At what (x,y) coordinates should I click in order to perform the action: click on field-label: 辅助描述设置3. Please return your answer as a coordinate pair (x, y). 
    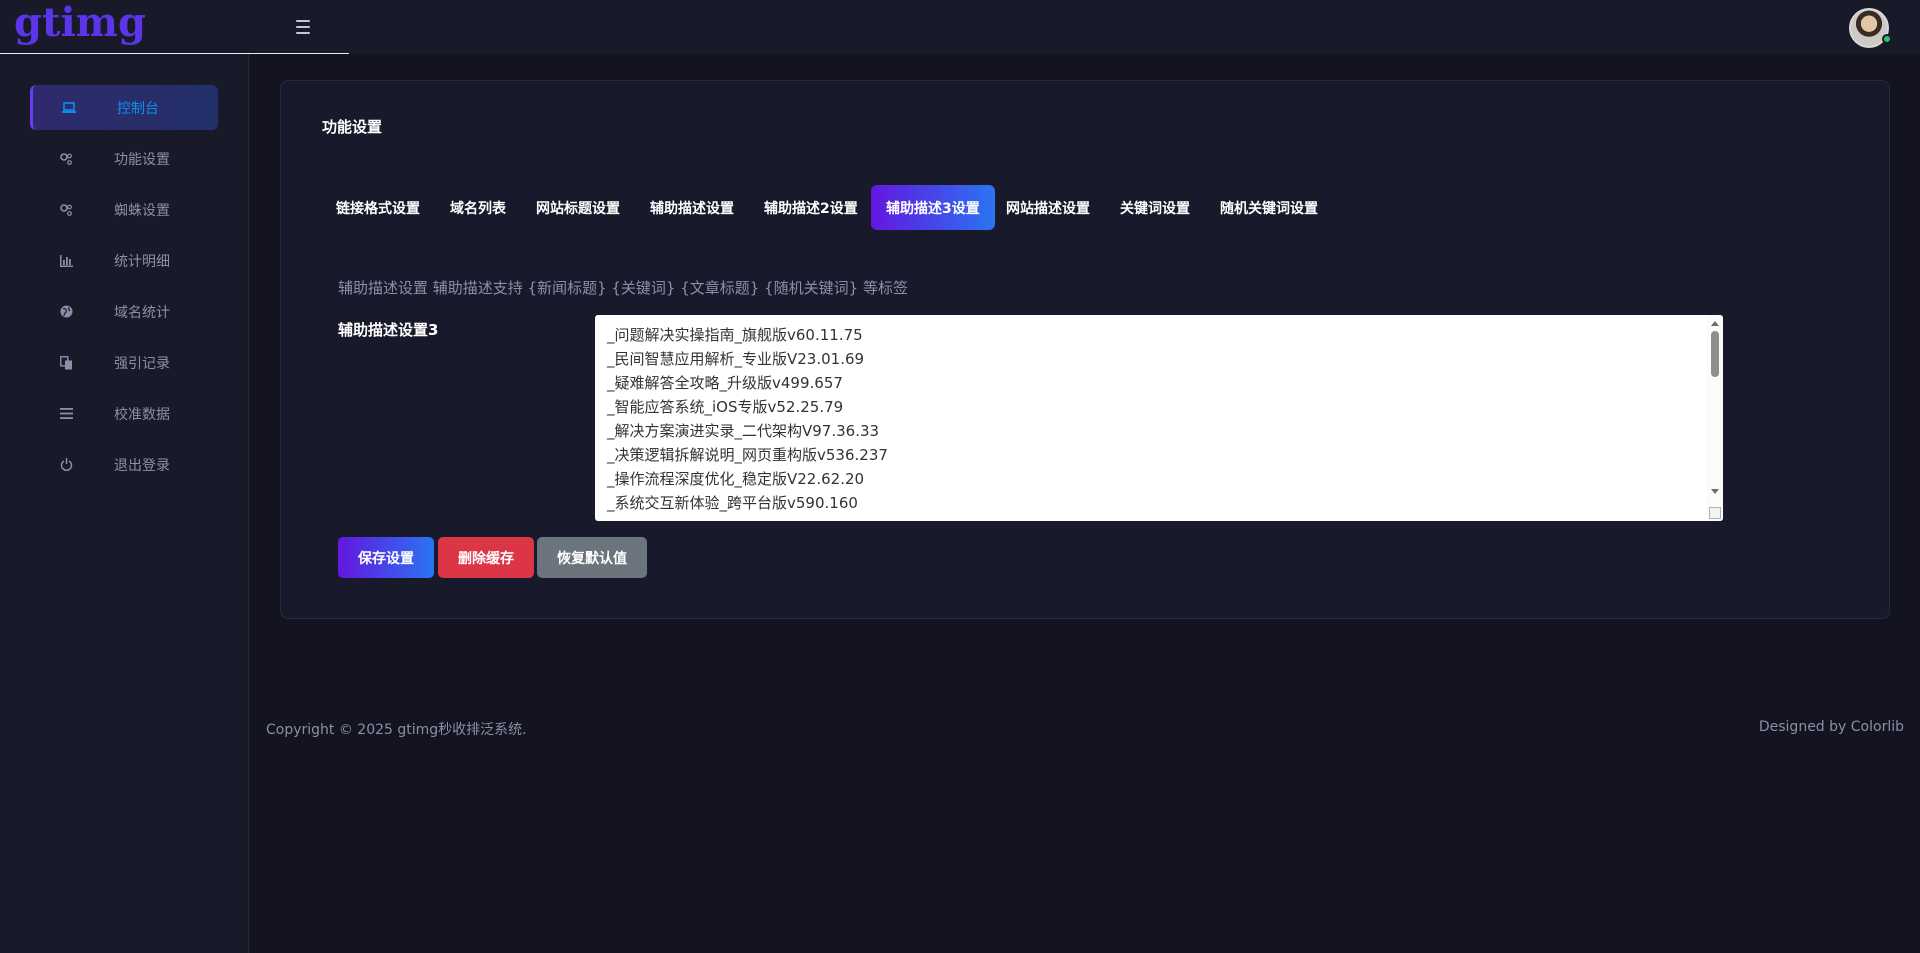
    Looking at the image, I should click on (388, 330).